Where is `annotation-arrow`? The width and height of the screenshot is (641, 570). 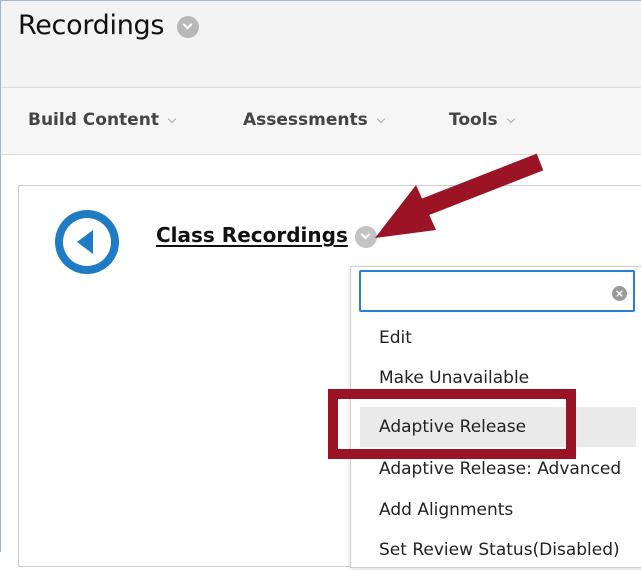
annotation-arrow is located at coordinates (459, 195).